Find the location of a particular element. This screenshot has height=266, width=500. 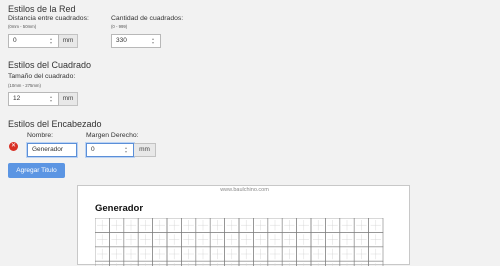

close-circle-icon: ✕ is located at coordinates (13, 146).